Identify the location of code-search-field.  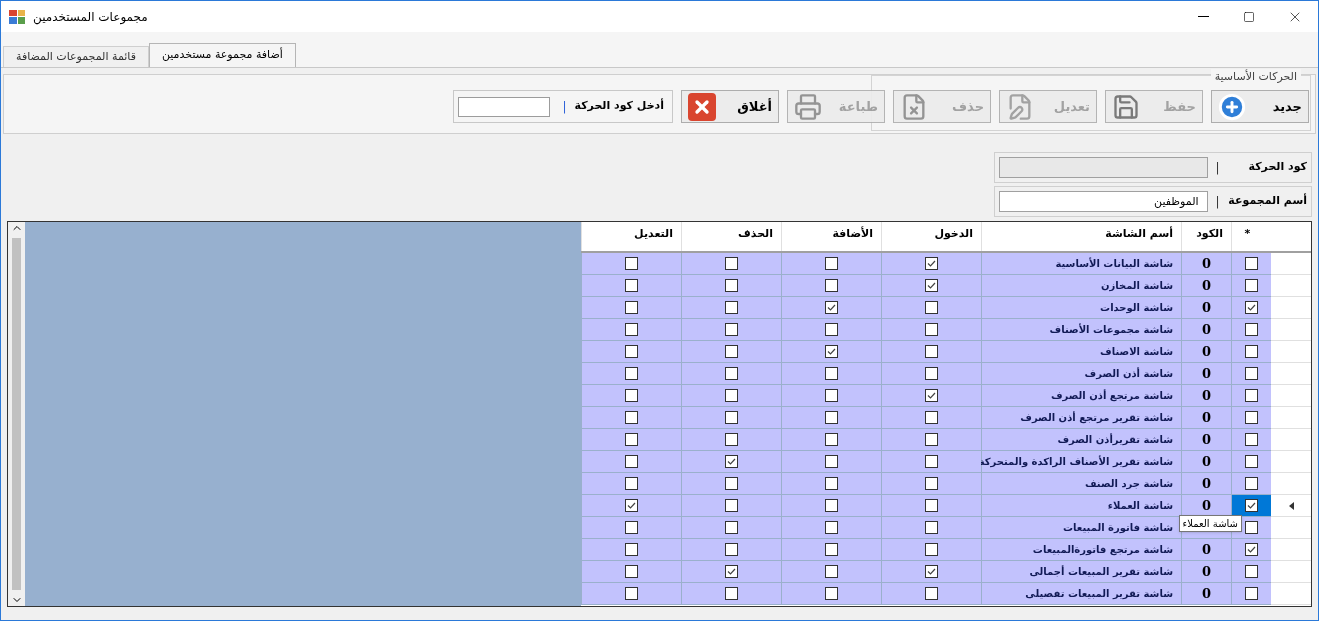
(504, 106).